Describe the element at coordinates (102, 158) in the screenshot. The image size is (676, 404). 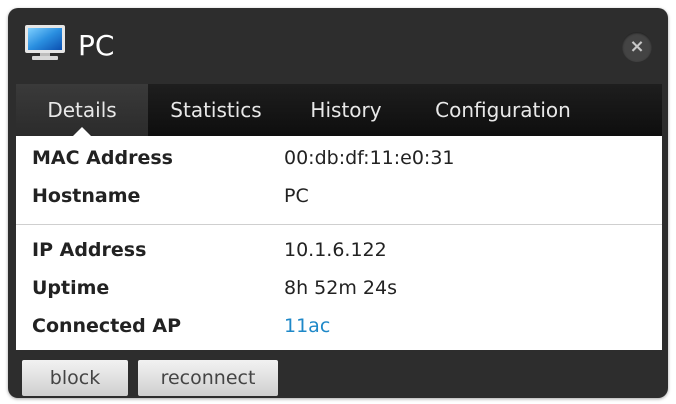
I see `detail-label: MAC Address` at that location.